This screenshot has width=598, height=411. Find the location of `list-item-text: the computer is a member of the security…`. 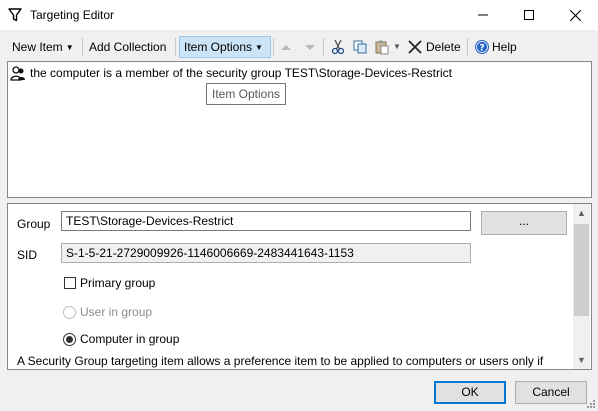

list-item-text: the computer is a member of the security… is located at coordinates (241, 73).